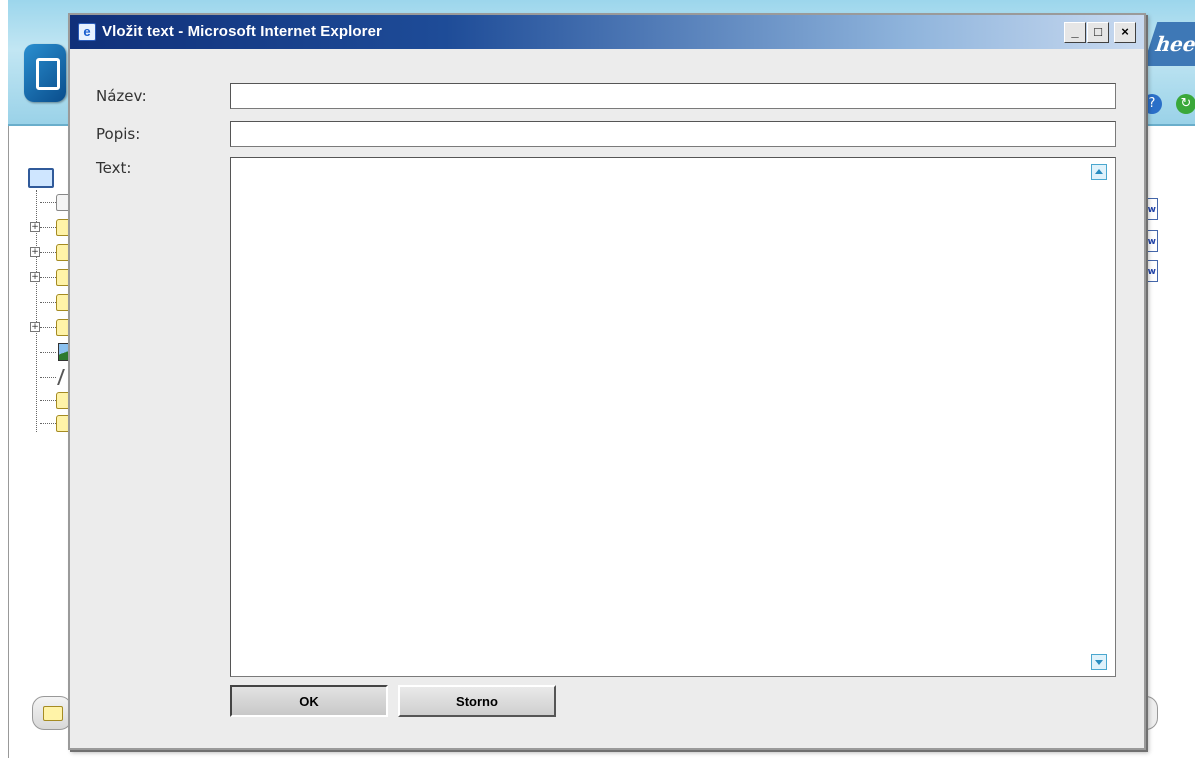  Describe the element at coordinates (1098, 32) in the screenshot. I see `maximize-button: □` at that location.